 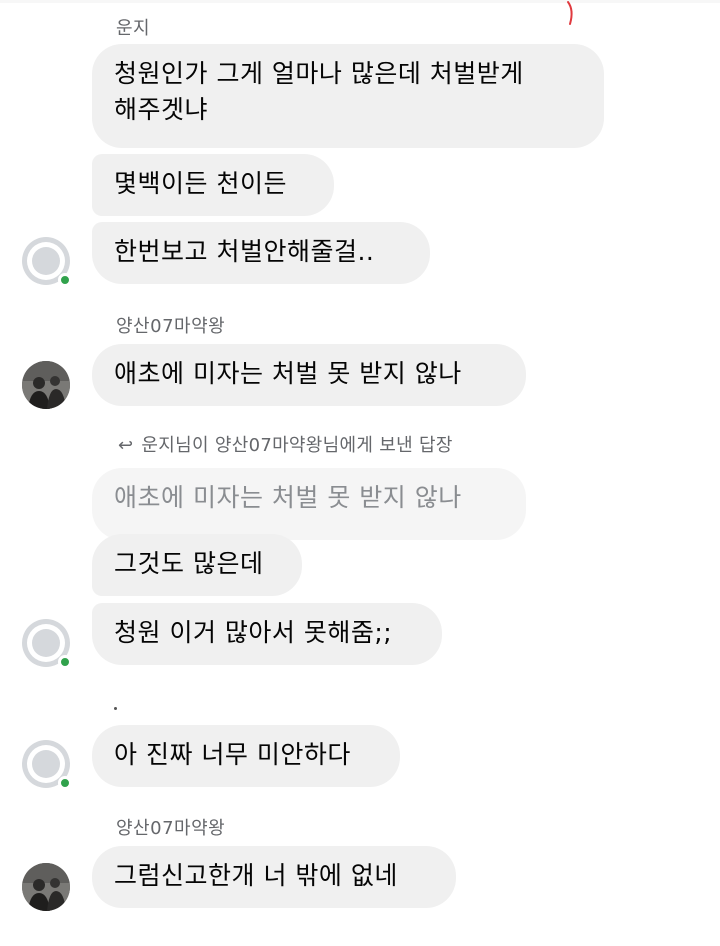 I want to click on message-bubble: 그럼신고한개 너 밖에 없네, so click(x=274, y=877).